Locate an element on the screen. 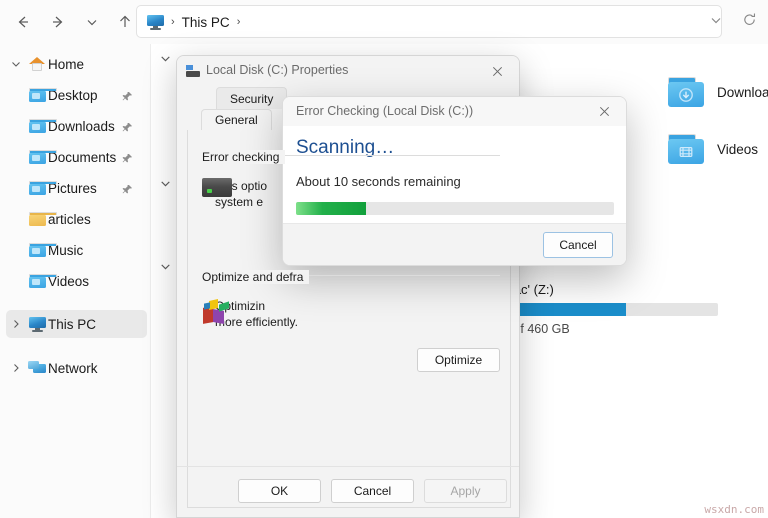 The height and width of the screenshot is (518, 768). drive-capacity-text: e of 460 GB is located at coordinates (536, 329).